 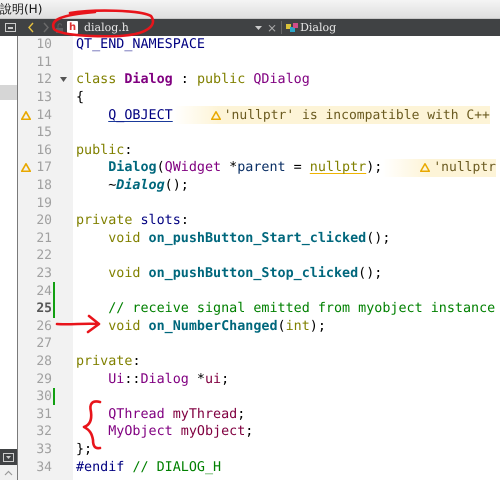 What do you see at coordinates (148, 467) in the screenshot?
I see `code-line: #endif // DIALOG_H` at bounding box center [148, 467].